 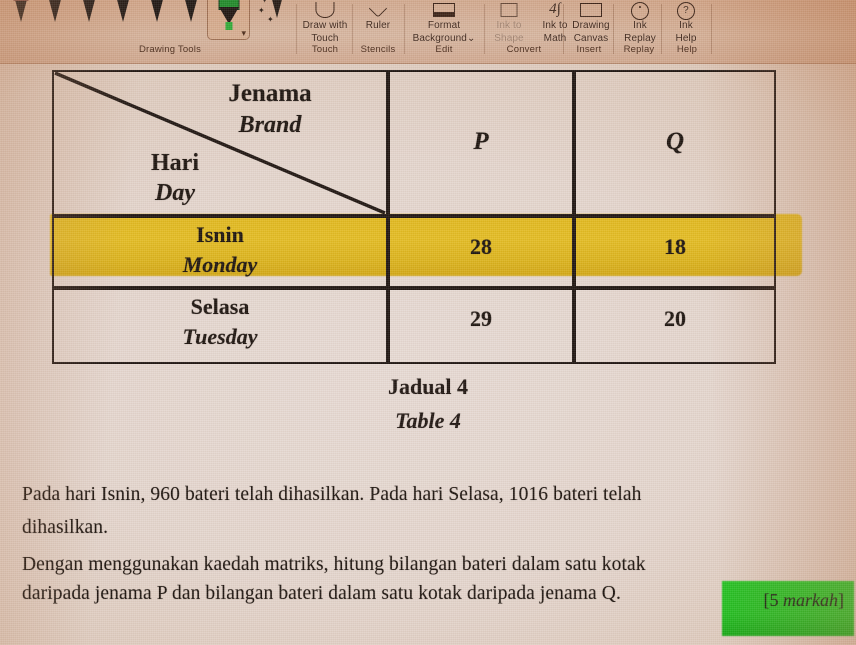 I want to click on marks-word: markah, so click(x=810, y=600).